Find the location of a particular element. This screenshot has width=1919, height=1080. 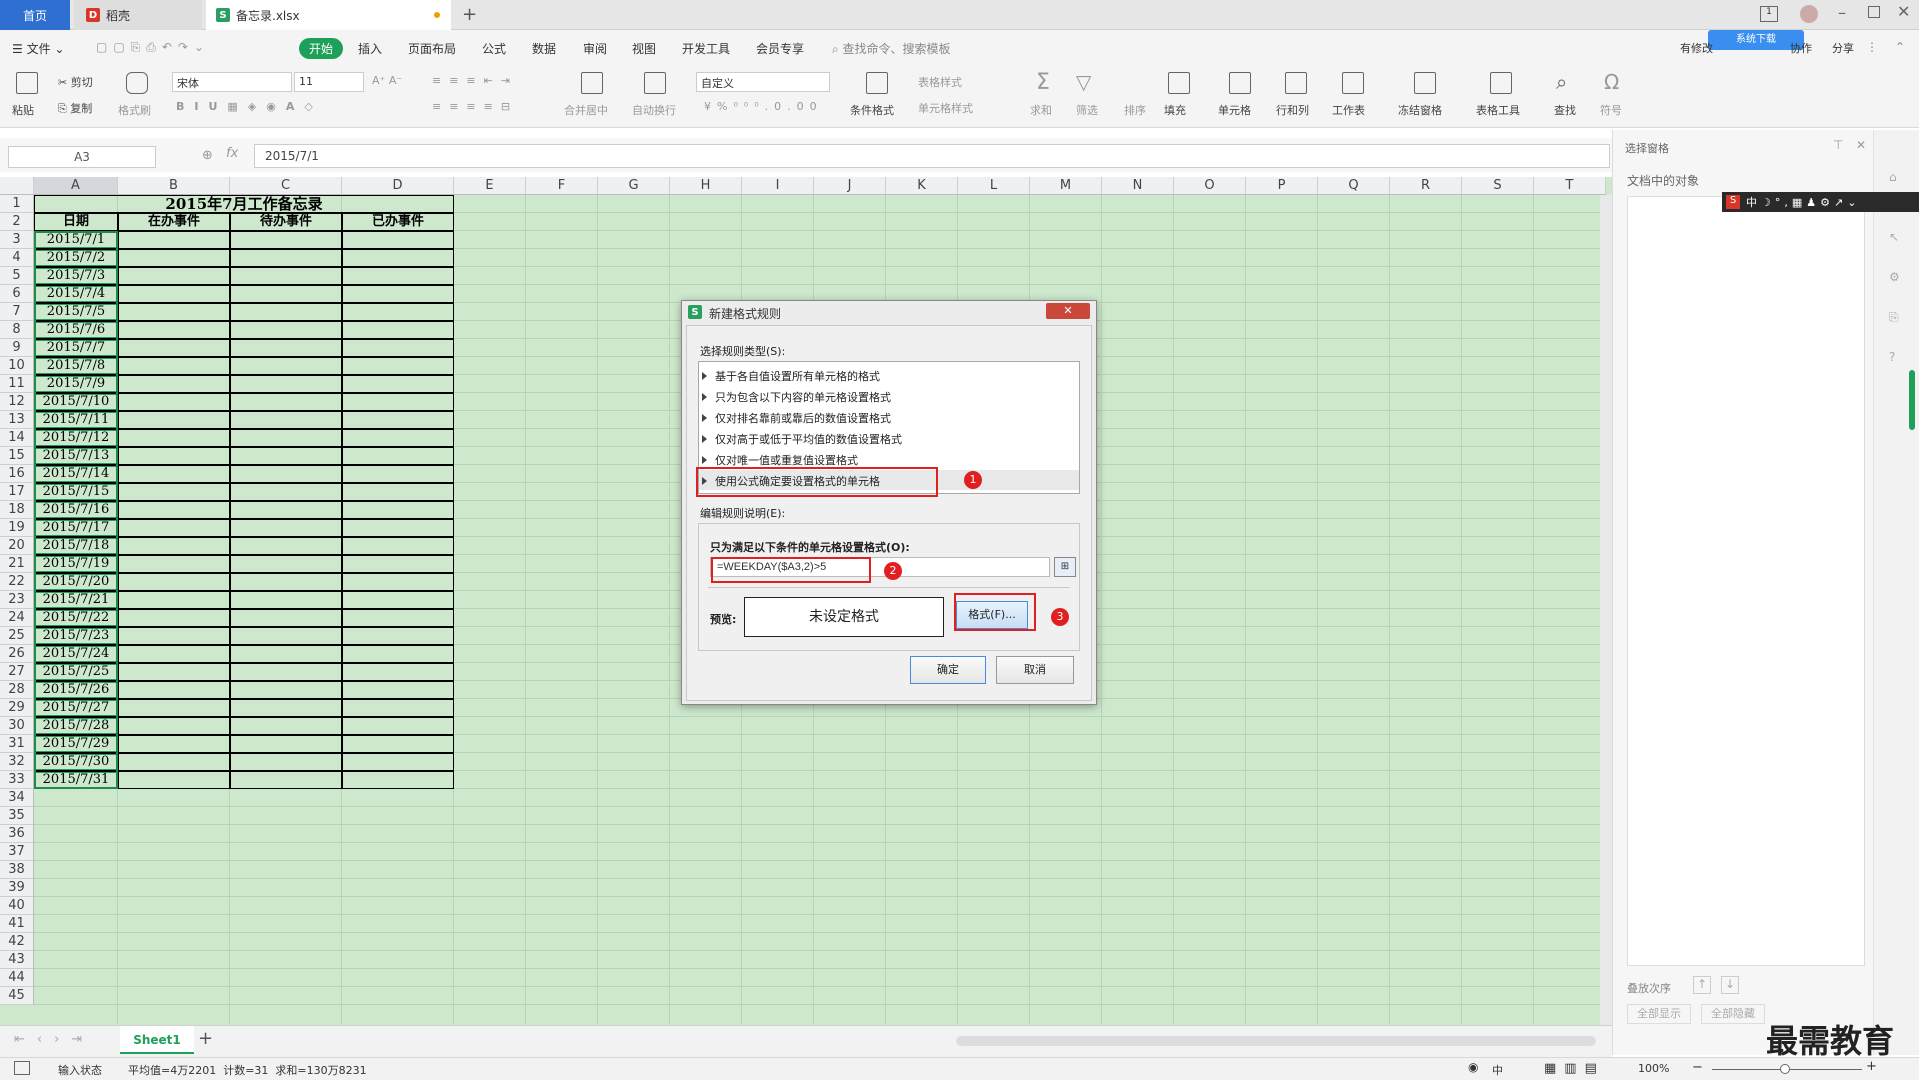

font-style-icons: BIU▦◈◉A◇ is located at coordinates (249, 106).